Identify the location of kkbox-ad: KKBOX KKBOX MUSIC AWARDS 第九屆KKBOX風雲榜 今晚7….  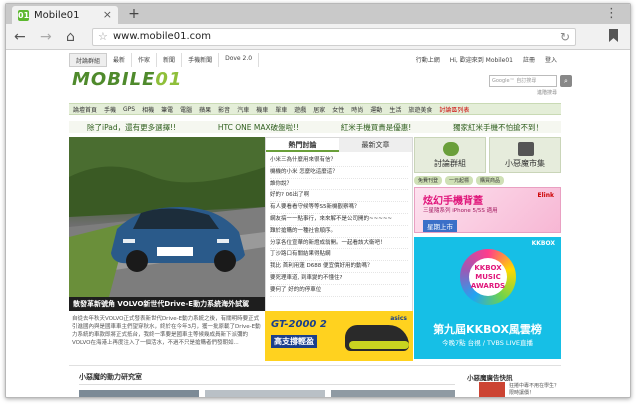
(487, 298).